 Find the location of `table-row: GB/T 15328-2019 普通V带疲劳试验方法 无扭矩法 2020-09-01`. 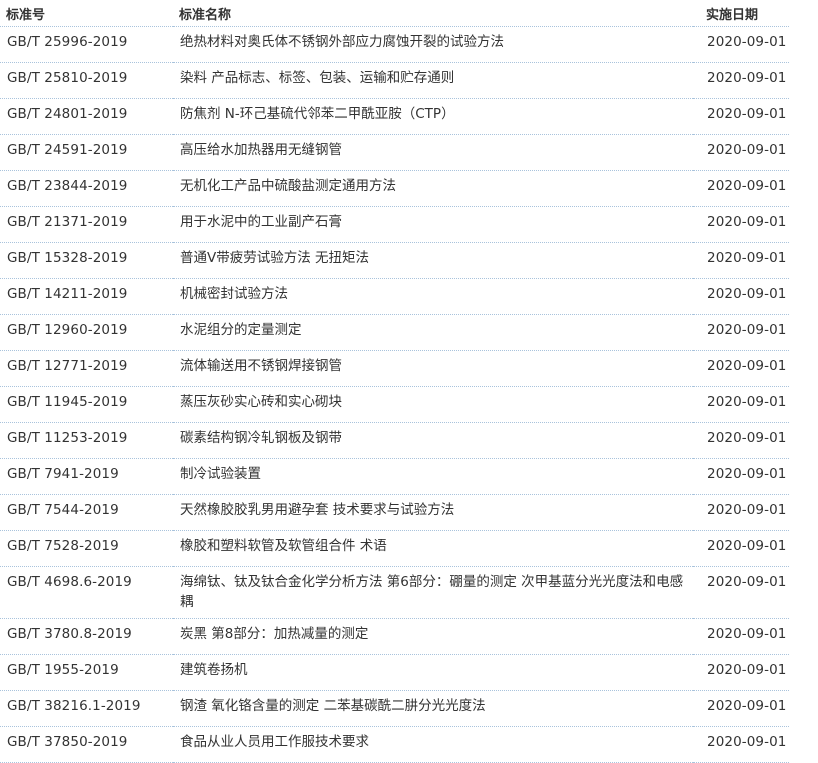

table-row: GB/T 15328-2019 普通V带疲劳试验方法 无扭矩法 2020-09-01 is located at coordinates (394, 260).